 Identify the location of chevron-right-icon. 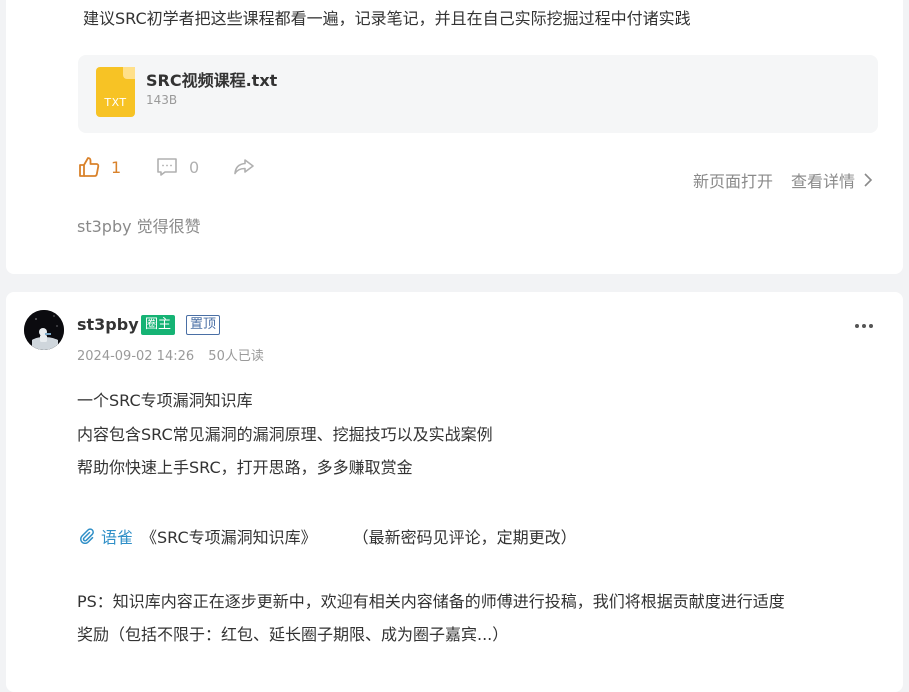
(868, 180).